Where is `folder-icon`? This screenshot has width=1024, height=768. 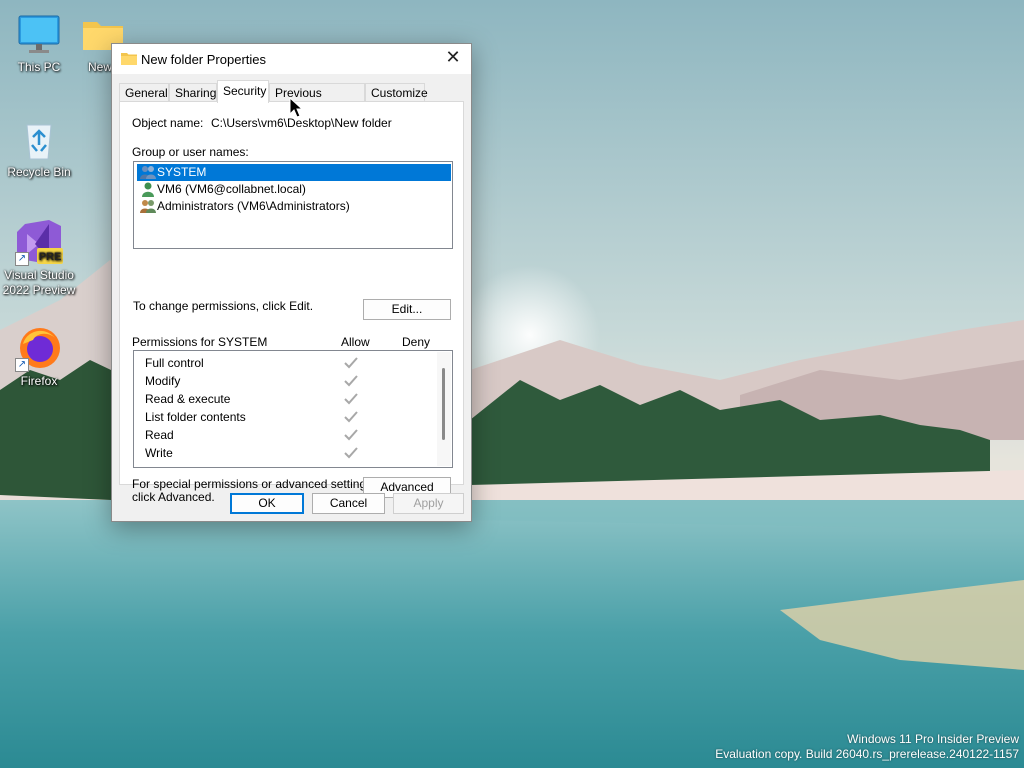
folder-icon is located at coordinates (129, 59).